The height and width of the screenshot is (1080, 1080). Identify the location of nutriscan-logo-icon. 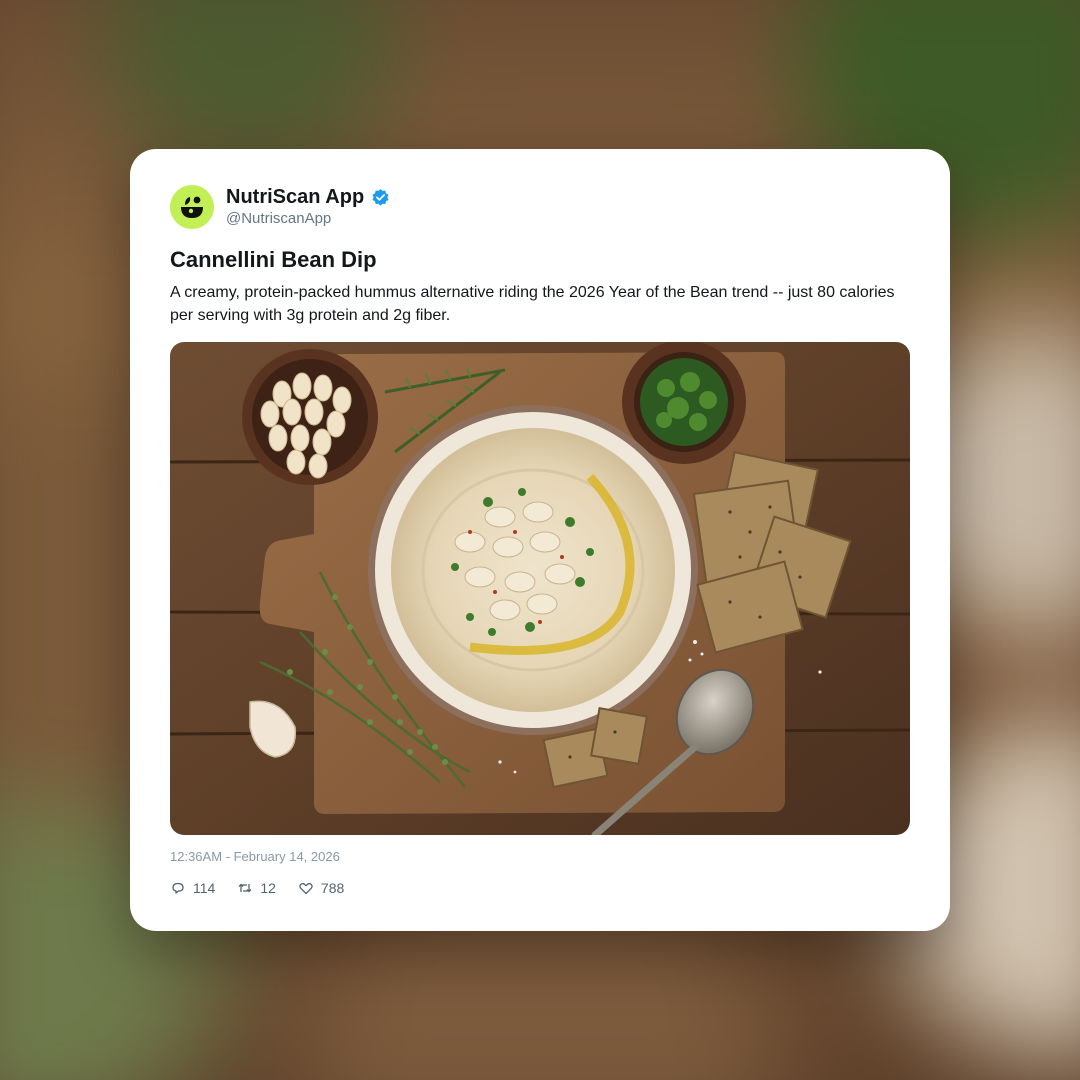
(192, 207).